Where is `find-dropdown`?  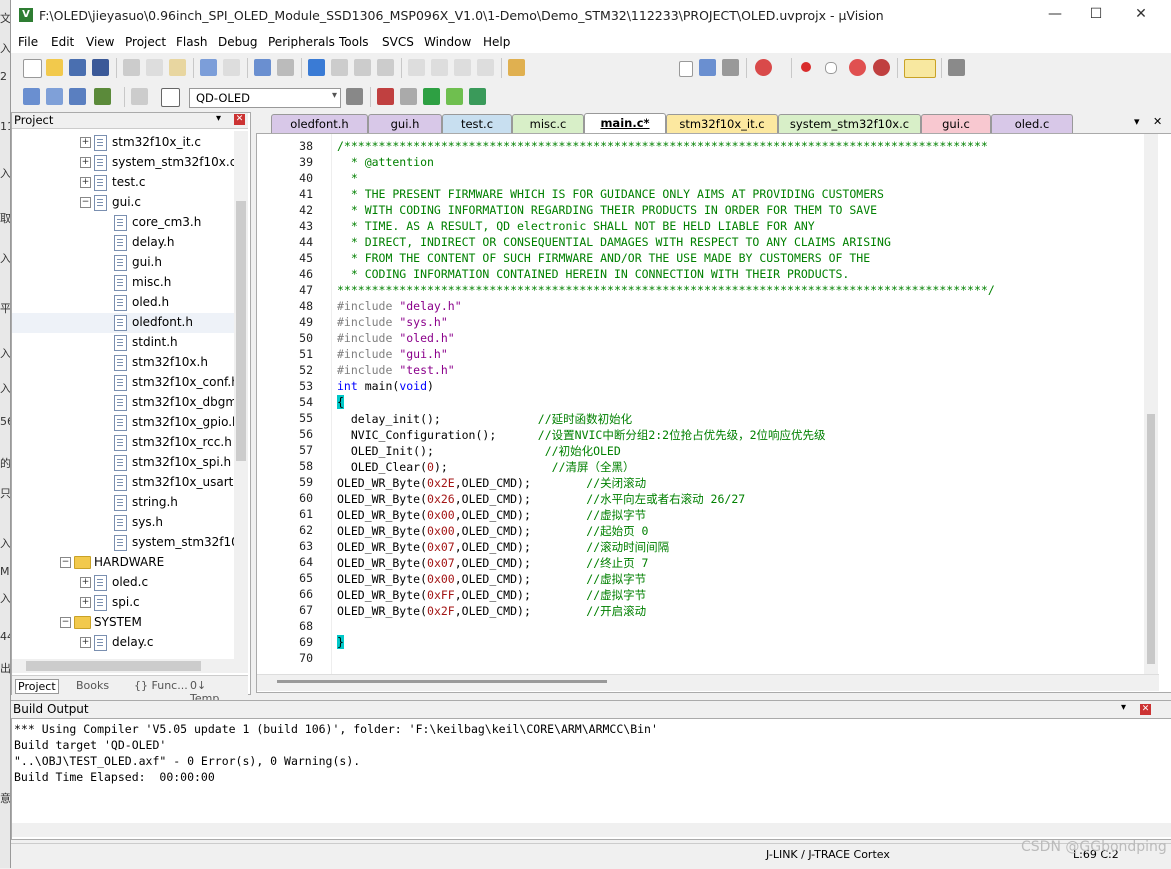
find-dropdown is located at coordinates (686, 69).